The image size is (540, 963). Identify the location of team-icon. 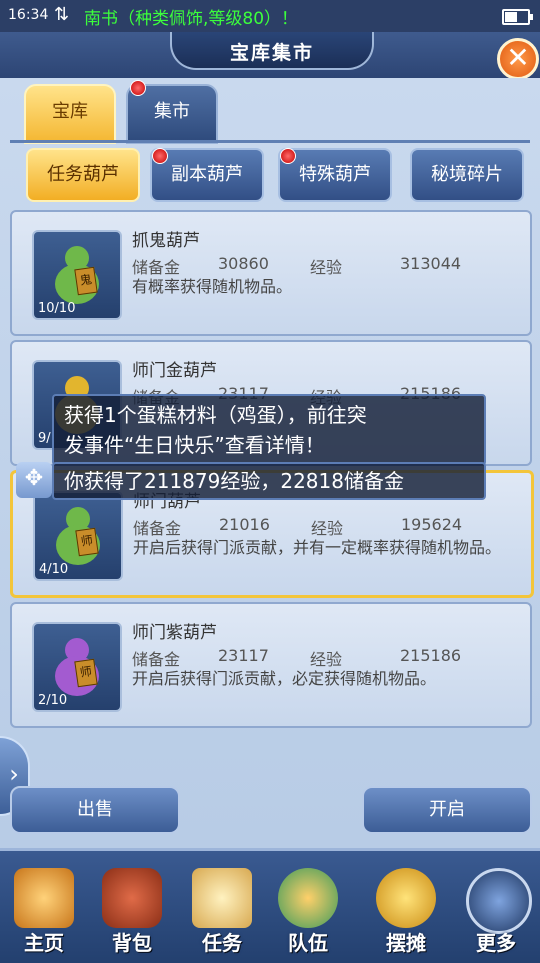
(308, 898).